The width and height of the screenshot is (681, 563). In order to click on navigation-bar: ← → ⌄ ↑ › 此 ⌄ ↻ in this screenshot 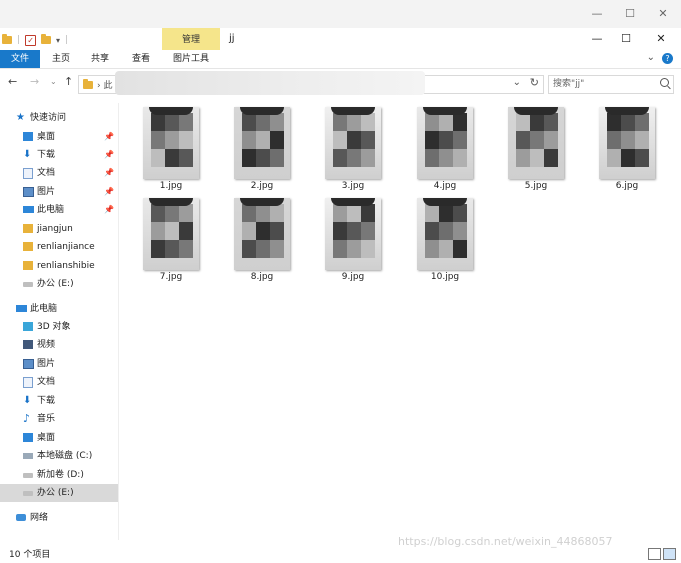, I will do `click(340, 83)`.